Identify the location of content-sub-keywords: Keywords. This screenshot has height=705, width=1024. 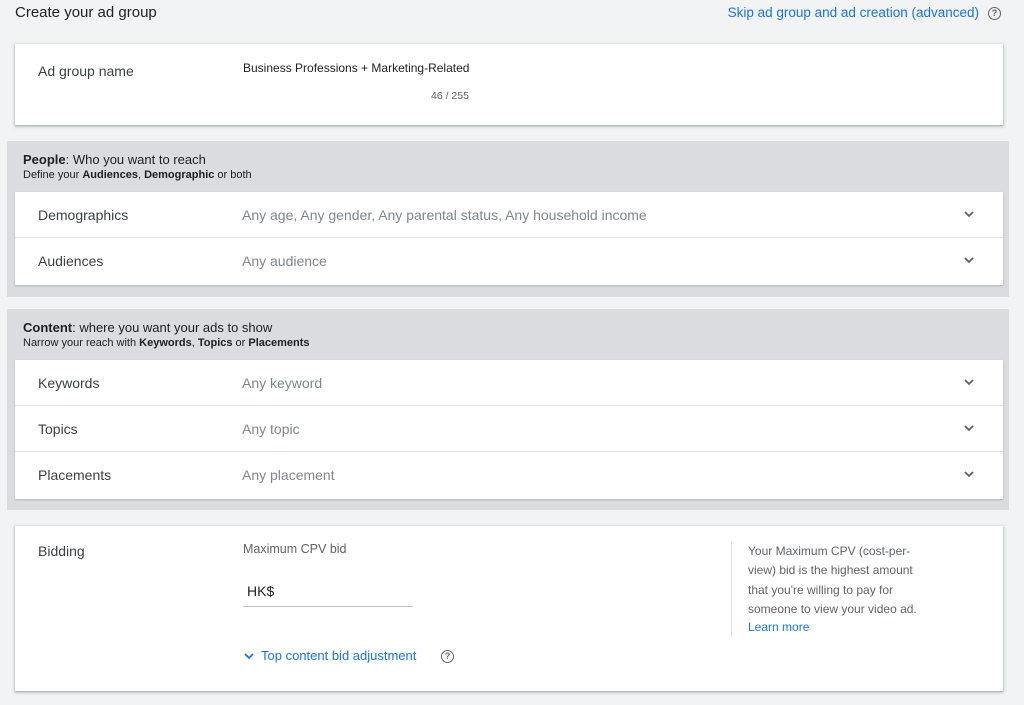
(165, 343).